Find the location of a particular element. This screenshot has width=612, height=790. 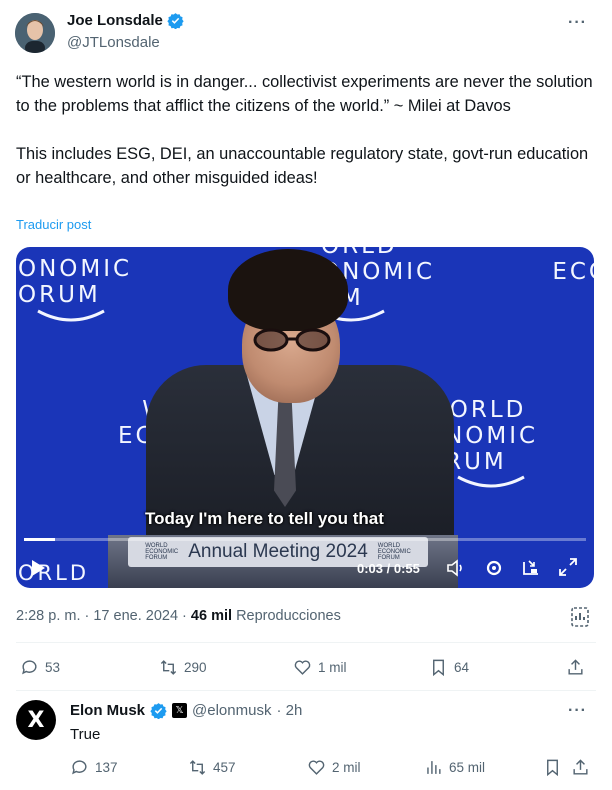

wef-bottom-left-text: ORLD is located at coordinates (53, 573).